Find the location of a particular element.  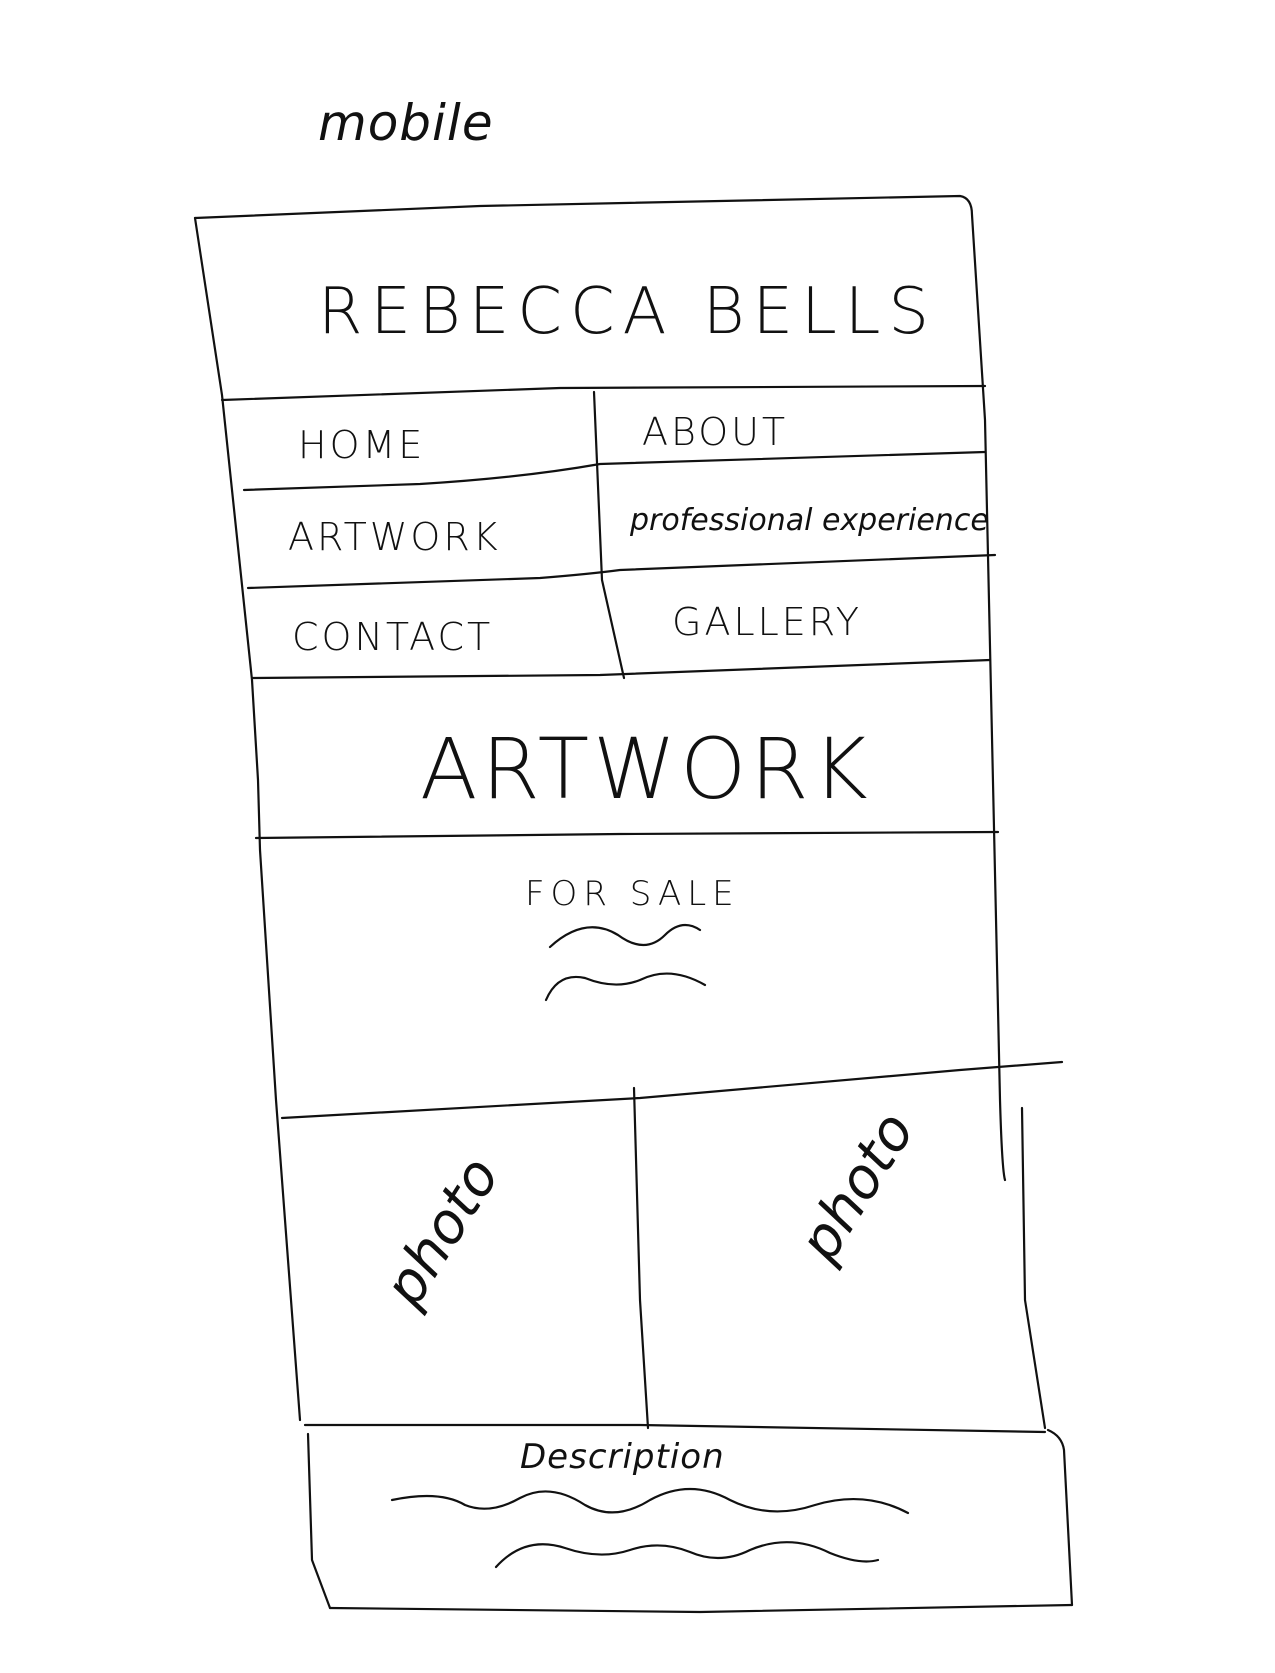

page-heading-section: ARTWORK is located at coordinates (627, 780).